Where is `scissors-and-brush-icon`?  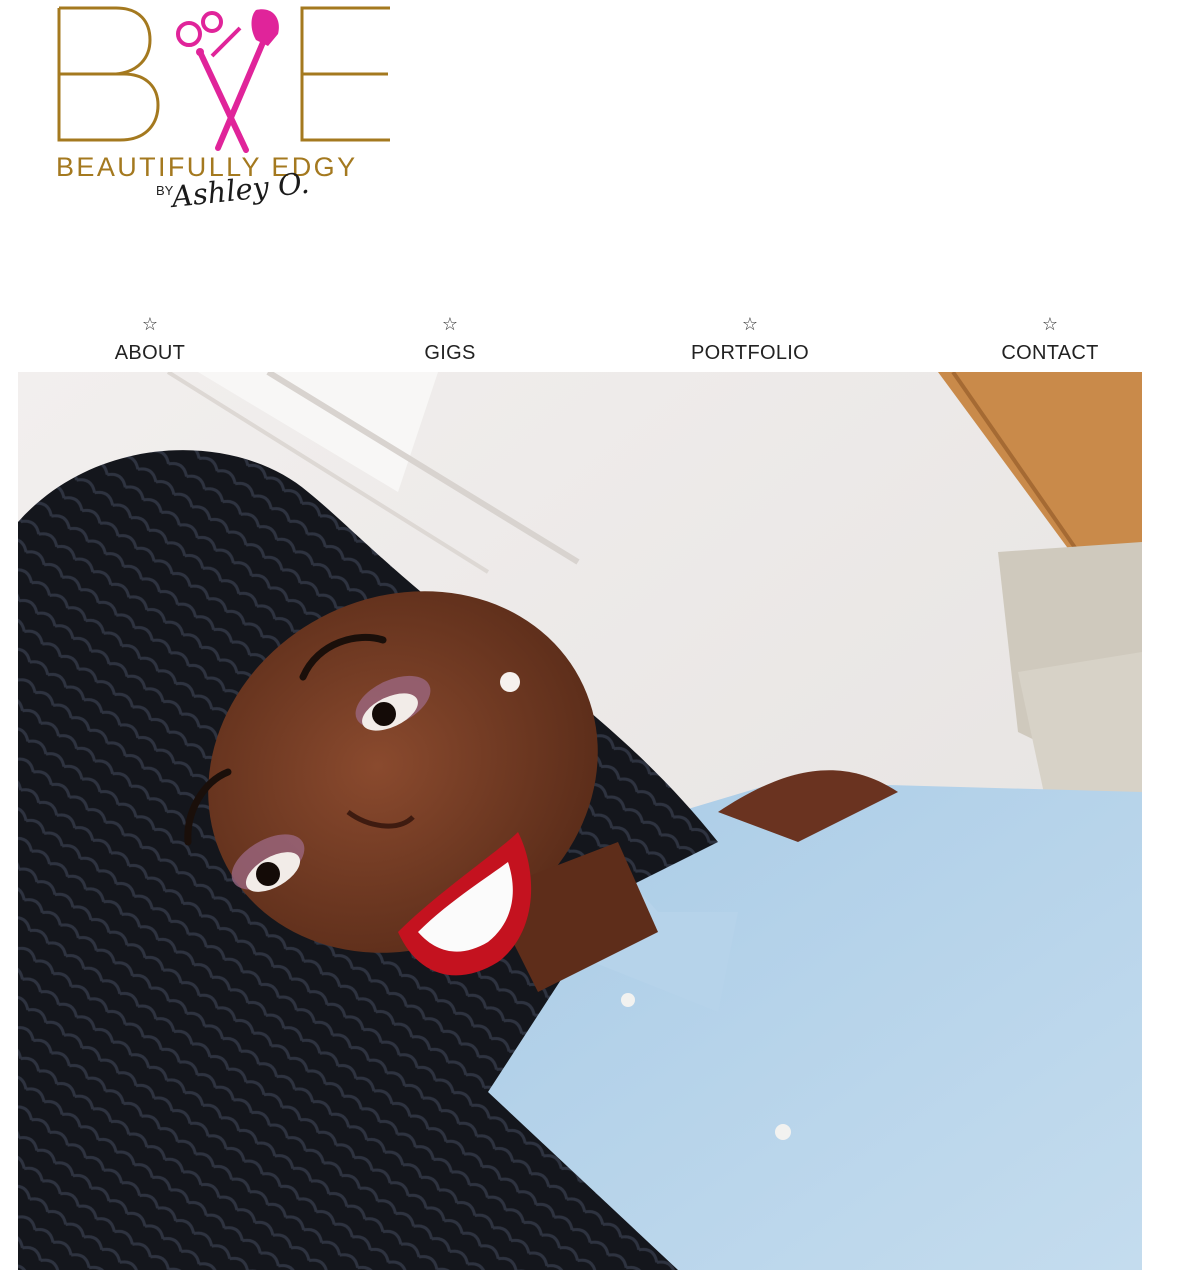 scissors-and-brush-icon is located at coordinates (227, 81).